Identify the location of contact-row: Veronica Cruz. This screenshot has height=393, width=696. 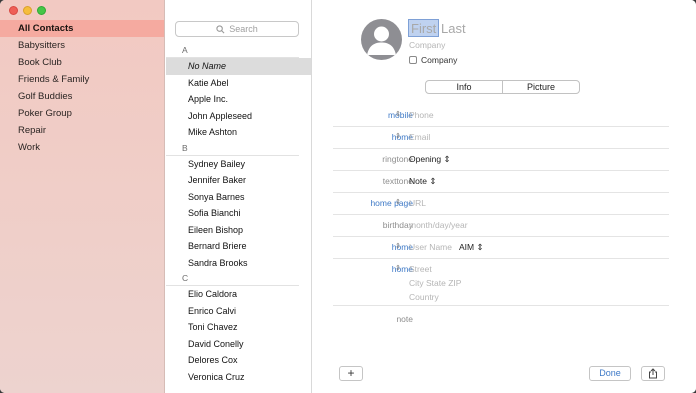
(238, 377).